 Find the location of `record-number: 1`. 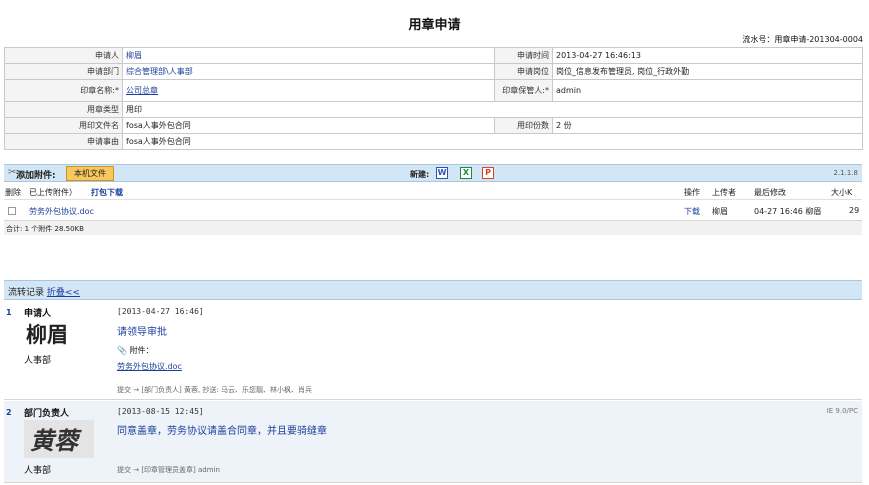

record-number: 1 is located at coordinates (9, 312).